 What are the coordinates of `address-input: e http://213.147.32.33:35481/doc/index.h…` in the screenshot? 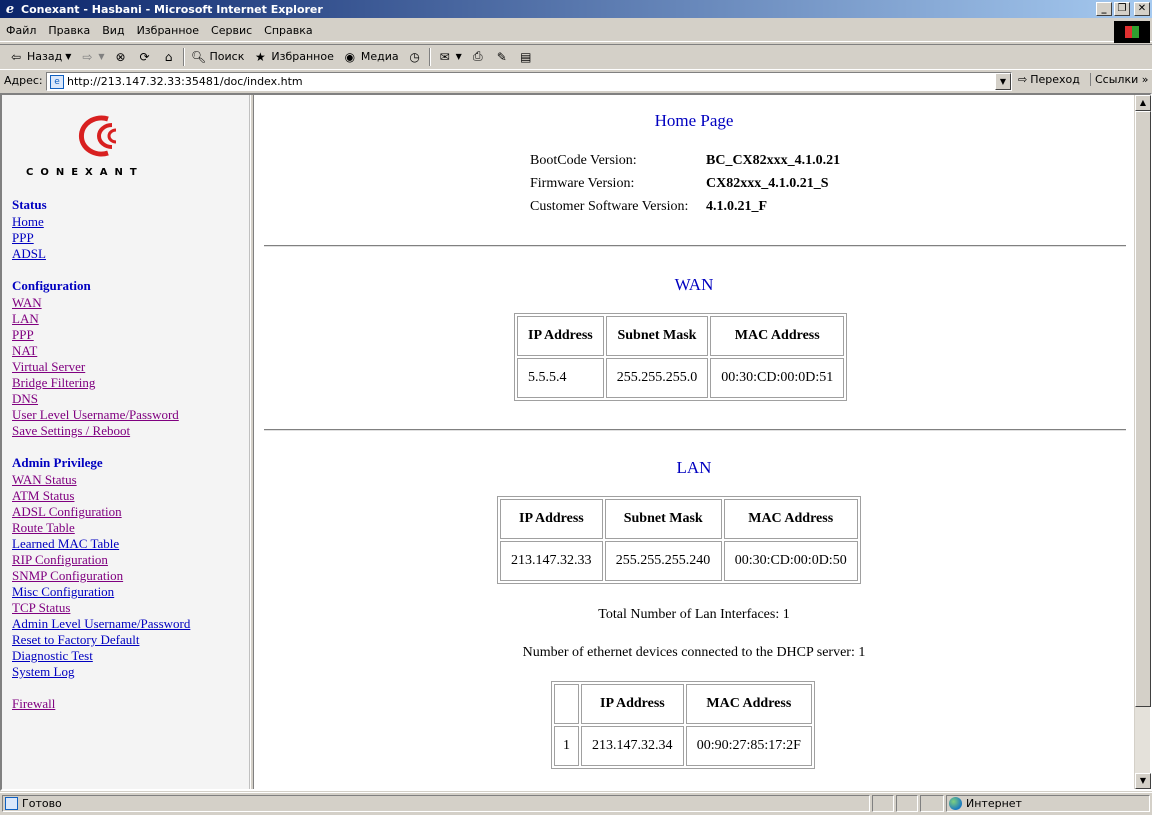 It's located at (529, 81).